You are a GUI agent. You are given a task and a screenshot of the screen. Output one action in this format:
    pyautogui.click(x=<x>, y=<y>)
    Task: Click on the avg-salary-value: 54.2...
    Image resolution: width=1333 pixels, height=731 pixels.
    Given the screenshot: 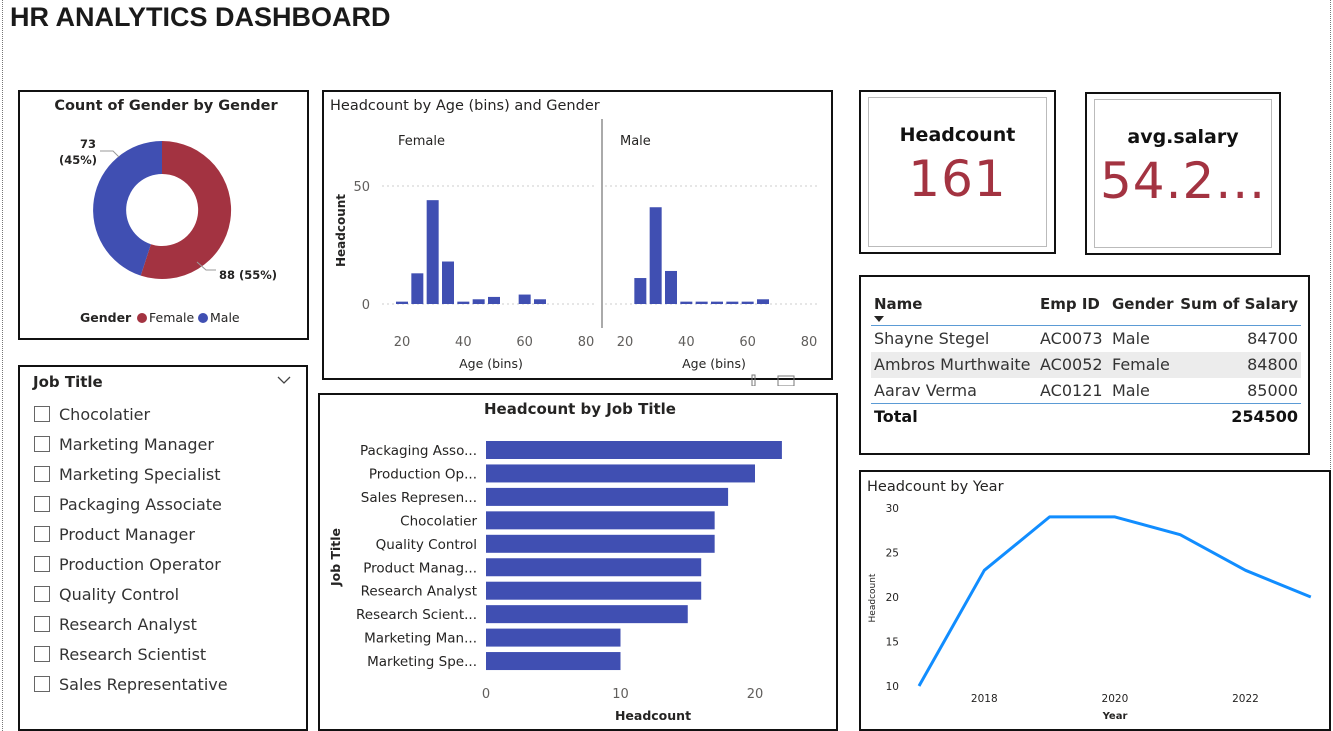 What is the action you would take?
    pyautogui.click(x=1182, y=181)
    